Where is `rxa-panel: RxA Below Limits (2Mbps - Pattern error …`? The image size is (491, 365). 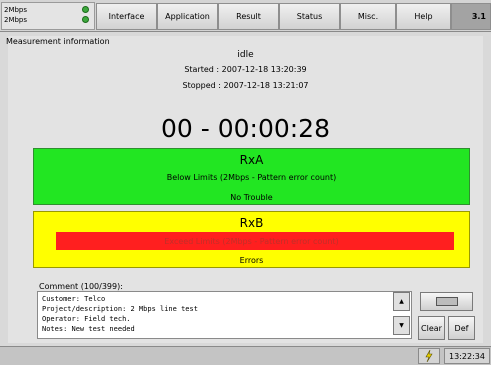
rxa-panel: RxA Below Limits (2Mbps - Pattern error … is located at coordinates (251, 176).